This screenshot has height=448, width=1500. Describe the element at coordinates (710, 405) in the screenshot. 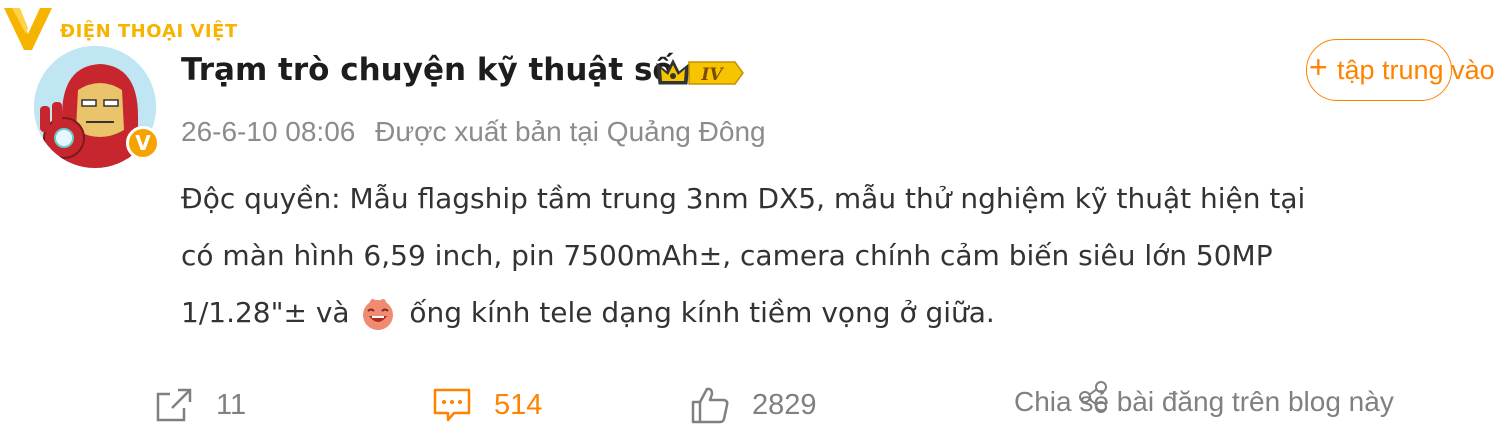

I see `like-icon` at that location.